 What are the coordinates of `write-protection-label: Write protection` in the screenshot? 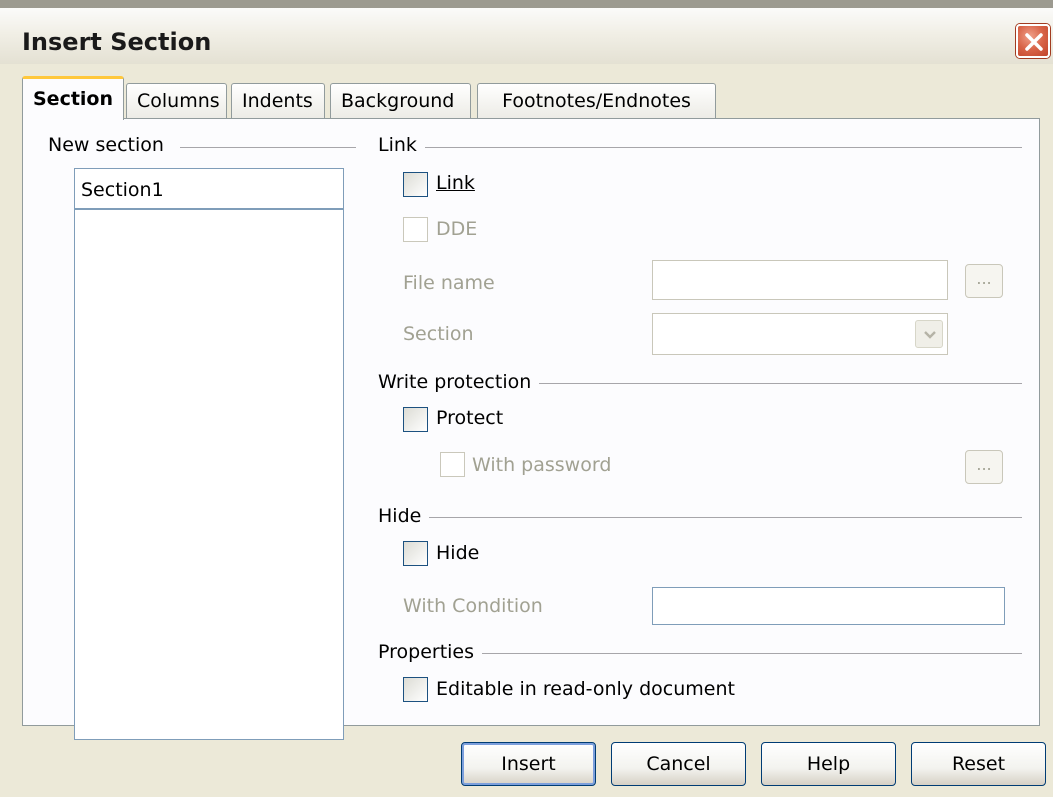 It's located at (459, 382).